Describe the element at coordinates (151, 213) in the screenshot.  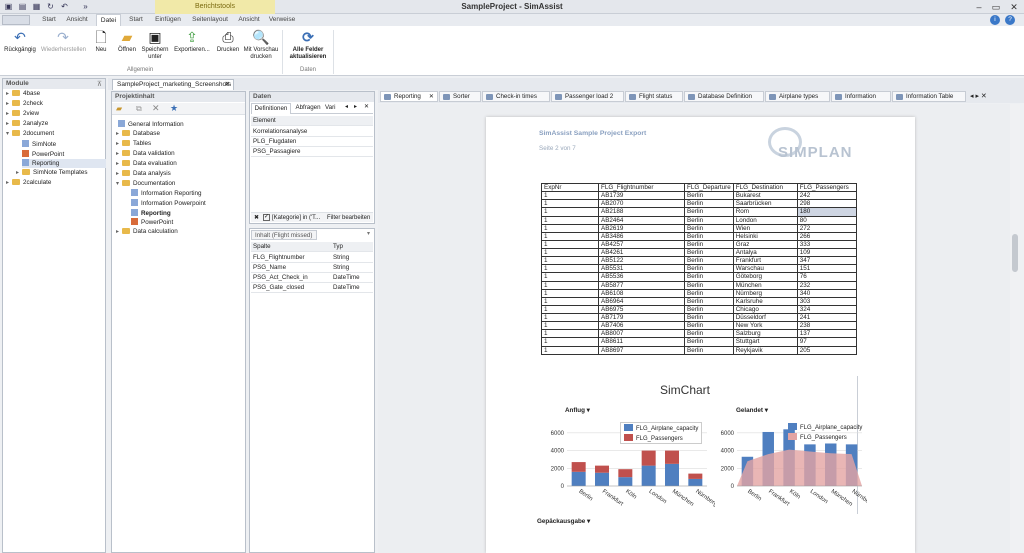
I see `project-item-reporting: Reporting` at that location.